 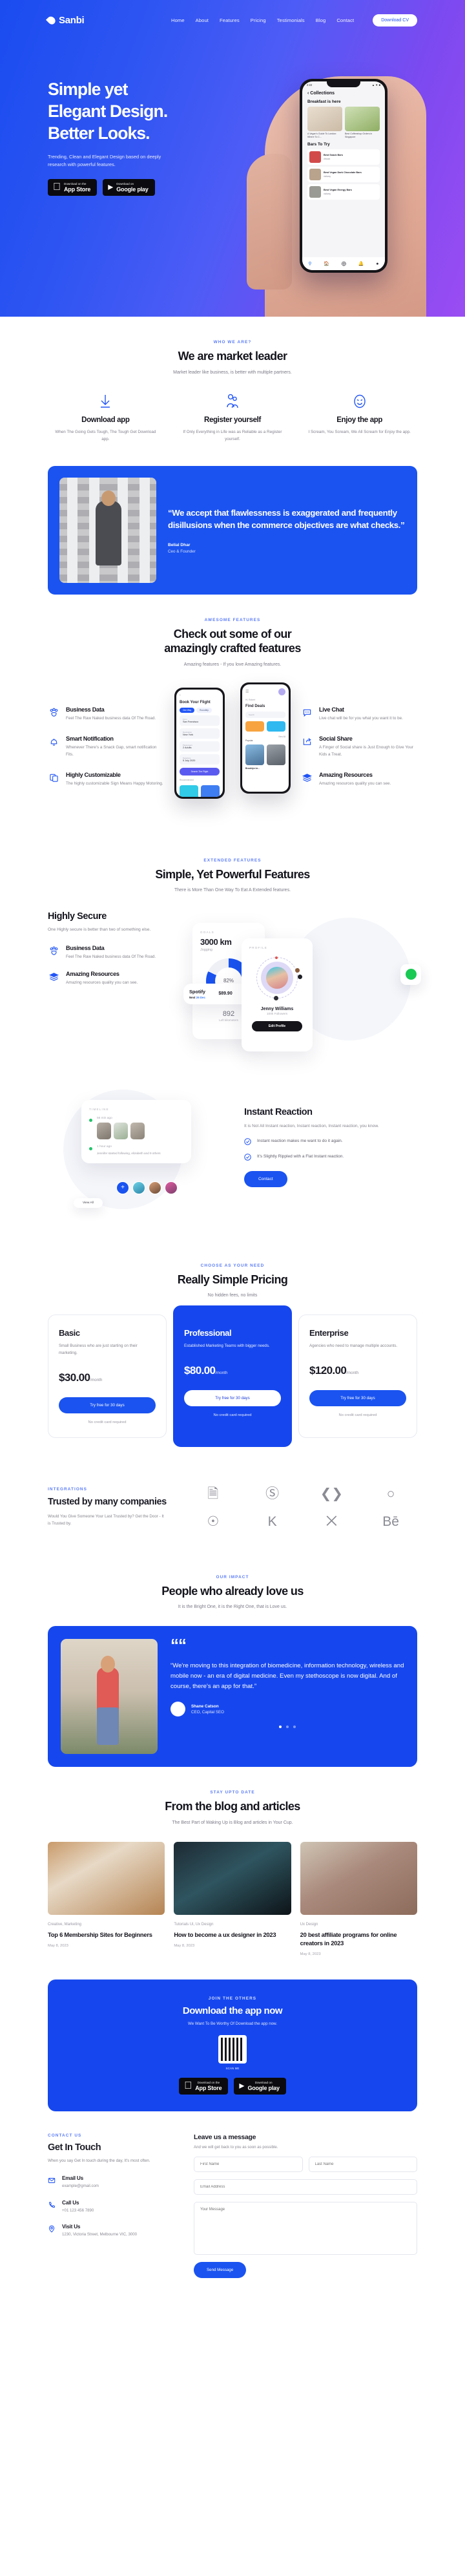 I want to click on phone-back-header: ‹ Collections, so click(x=343, y=92).